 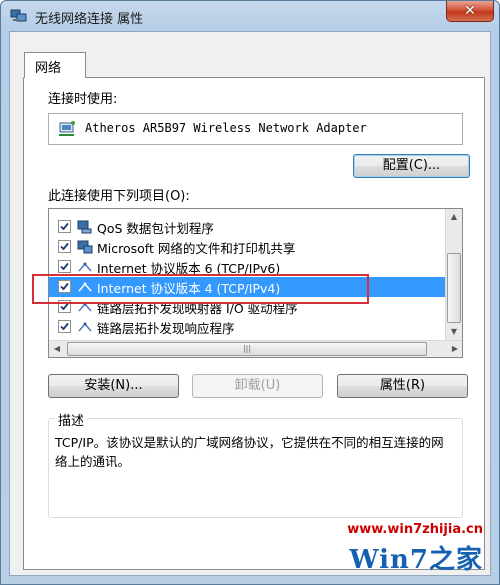 I want to click on list-item: 链路层拓扑发现映射器 I/O 驱动程序, so click(x=247, y=307).